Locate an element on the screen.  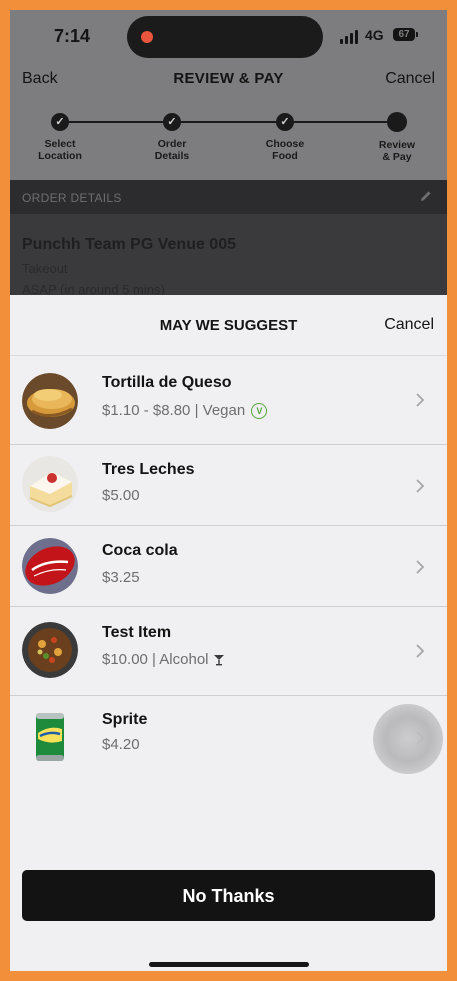
step-label-line1: Order is located at coordinates (172, 144).